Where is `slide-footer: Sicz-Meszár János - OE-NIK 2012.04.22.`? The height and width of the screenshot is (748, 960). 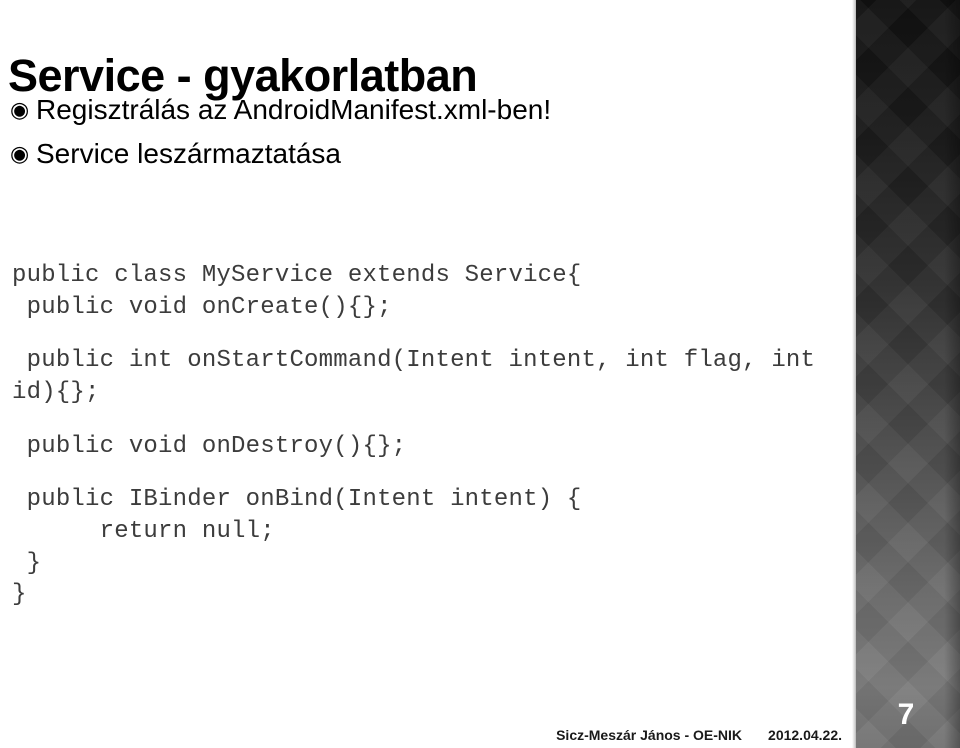
slide-footer: Sicz-Meszár János - OE-NIK 2012.04.22. is located at coordinates (426, 735).